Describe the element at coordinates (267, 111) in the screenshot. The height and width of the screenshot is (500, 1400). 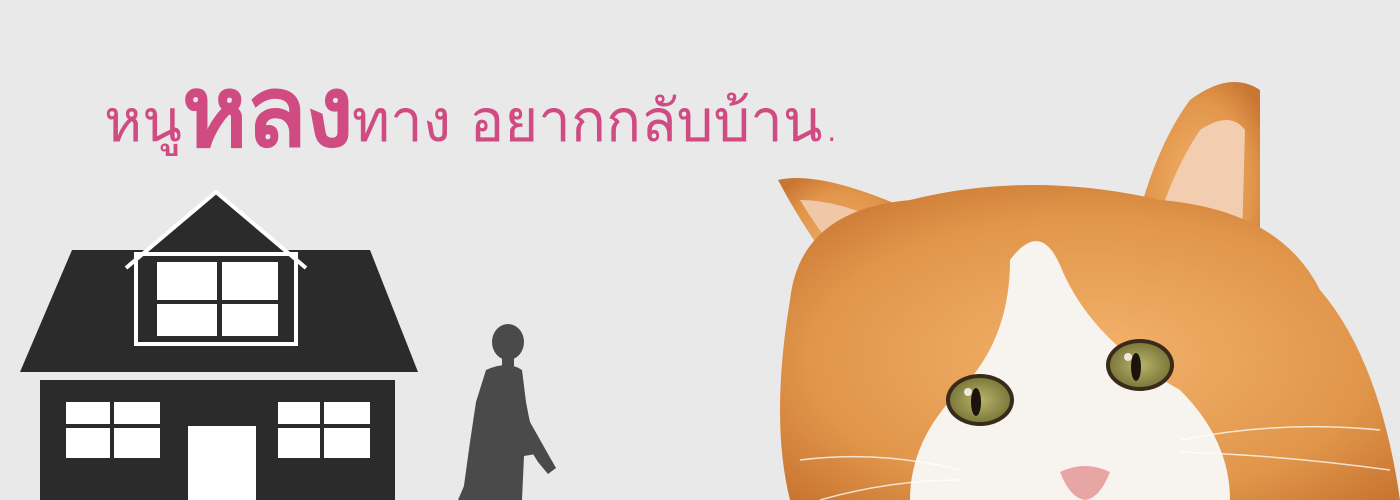
I see `headline-emphasis: หลง` at that location.